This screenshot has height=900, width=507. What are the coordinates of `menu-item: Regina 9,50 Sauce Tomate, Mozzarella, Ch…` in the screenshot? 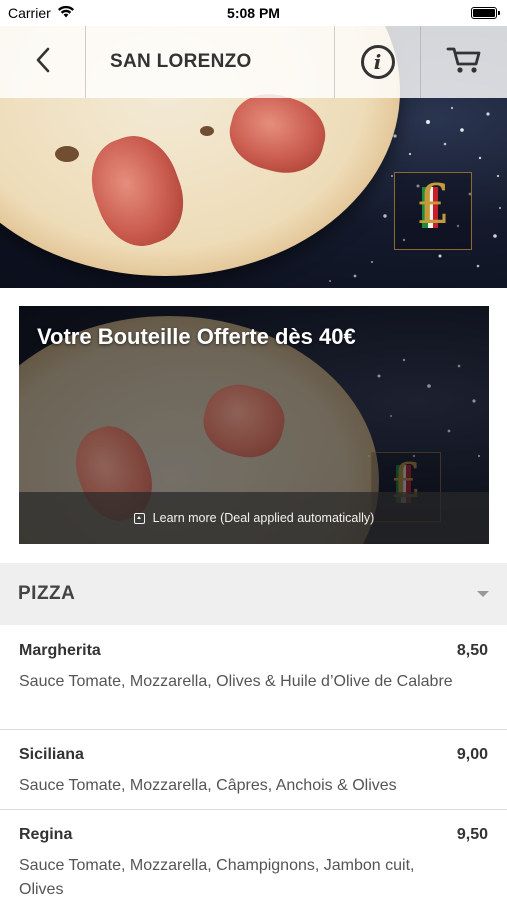 It's located at (253, 855).